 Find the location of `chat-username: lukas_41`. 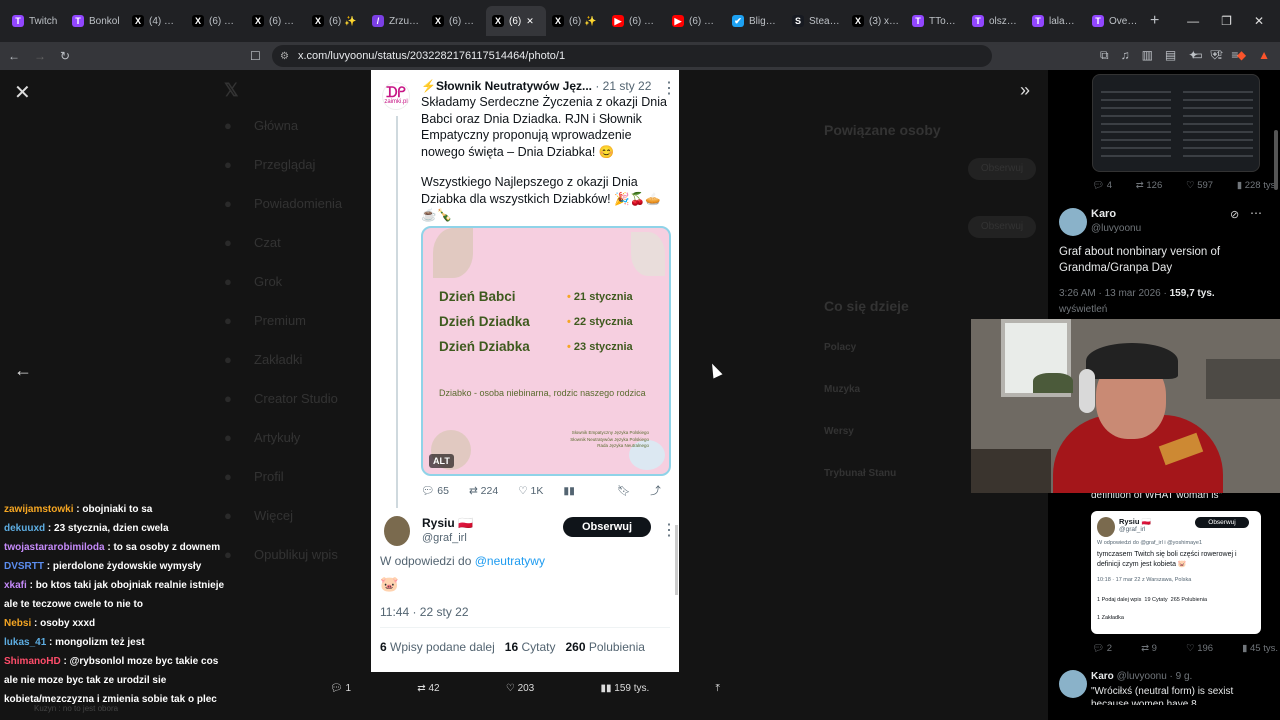

chat-username: lukas_41 is located at coordinates (25, 642).